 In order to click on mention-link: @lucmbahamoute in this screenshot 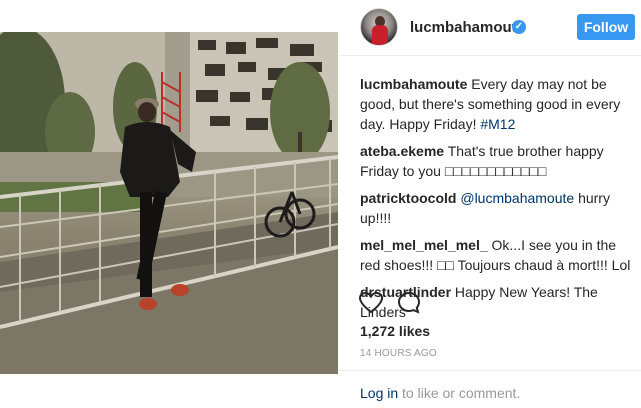, I will do `click(517, 198)`.